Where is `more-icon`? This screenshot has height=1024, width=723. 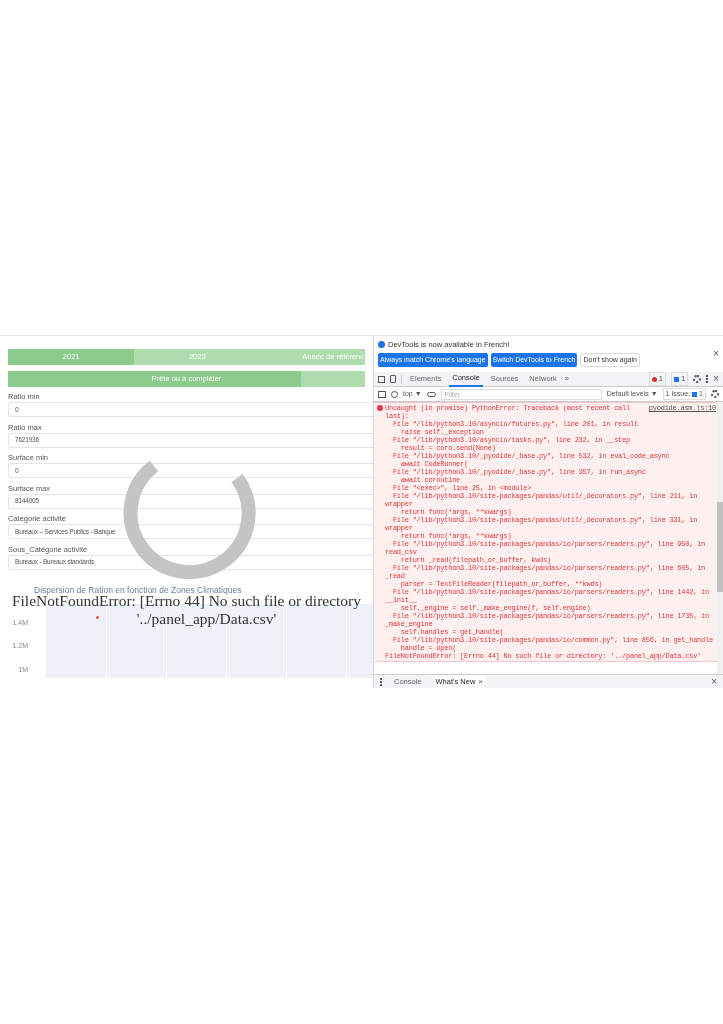
more-icon is located at coordinates (707, 379).